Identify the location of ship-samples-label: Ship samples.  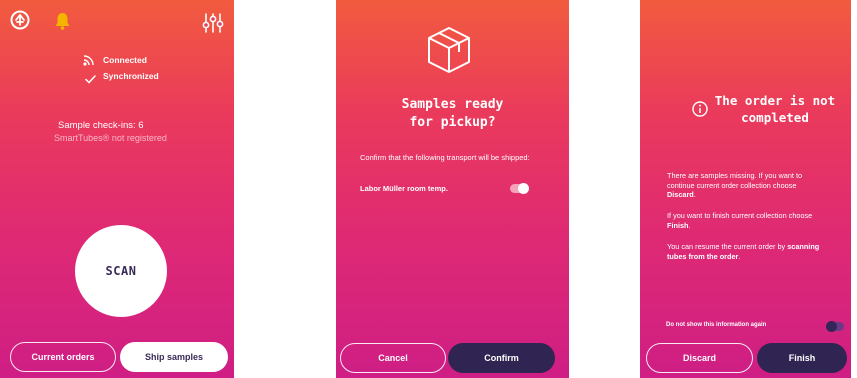
(174, 357).